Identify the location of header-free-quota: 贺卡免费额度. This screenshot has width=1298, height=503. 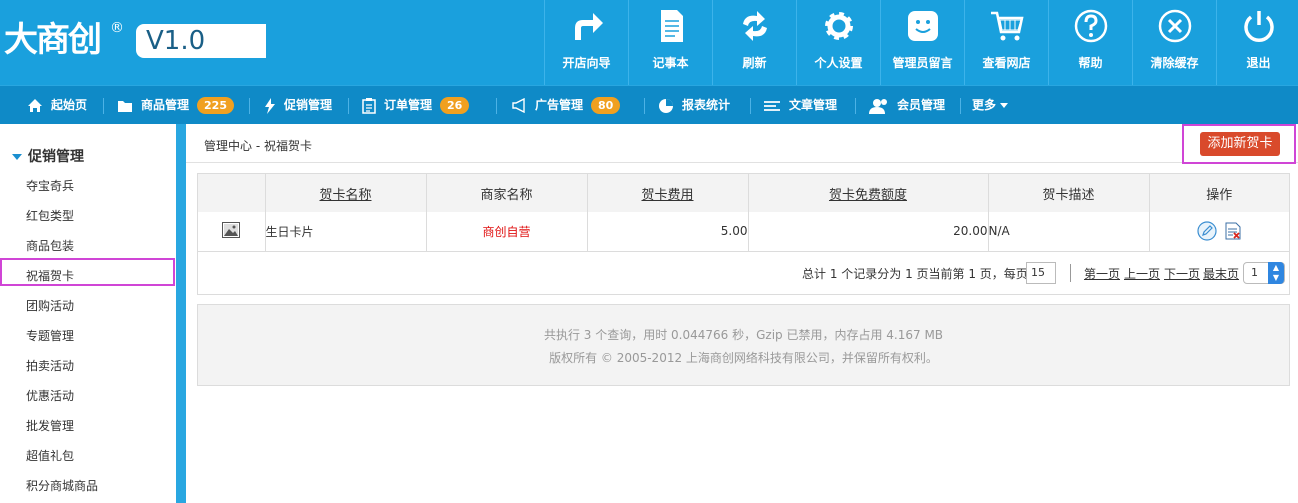
(868, 193).